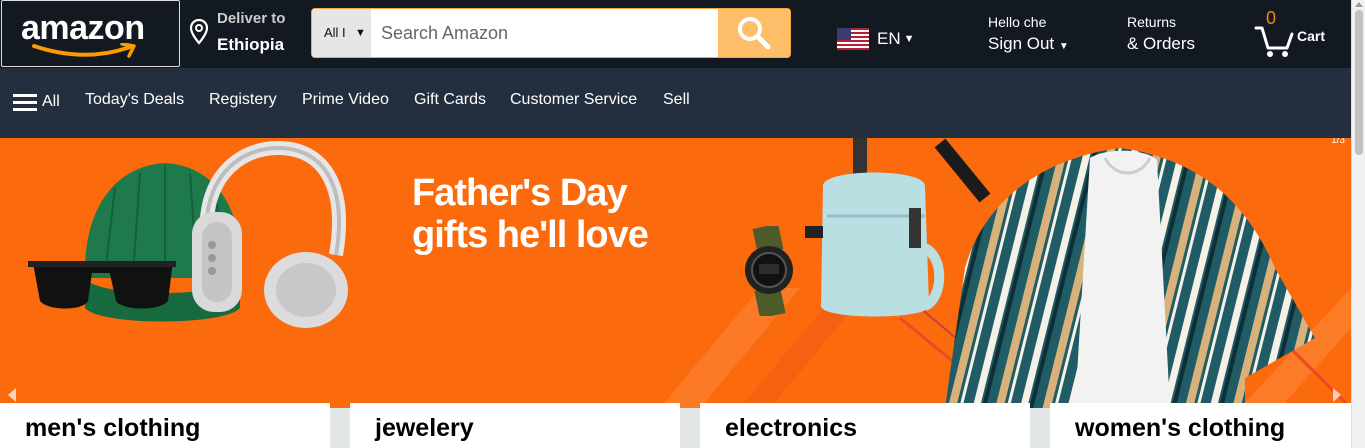 The image size is (1365, 448). What do you see at coordinates (90, 33) in the screenshot?
I see `amazon-logo: amazon` at bounding box center [90, 33].